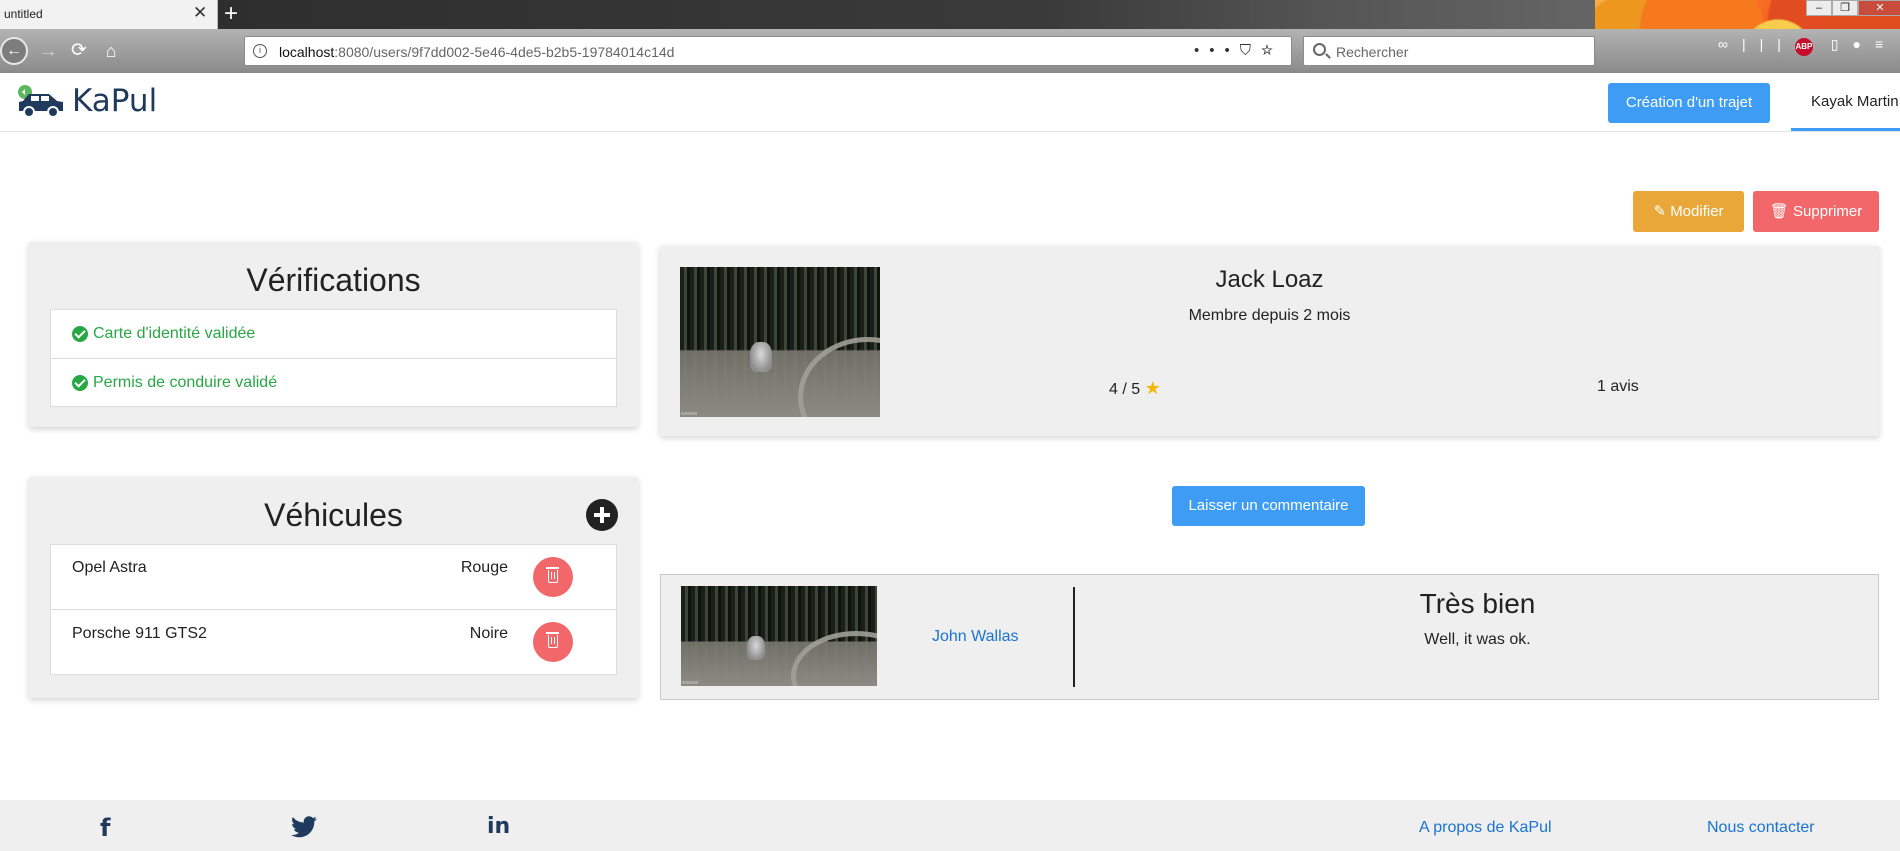  I want to click on contact-link: Nous contacter, so click(1761, 828).